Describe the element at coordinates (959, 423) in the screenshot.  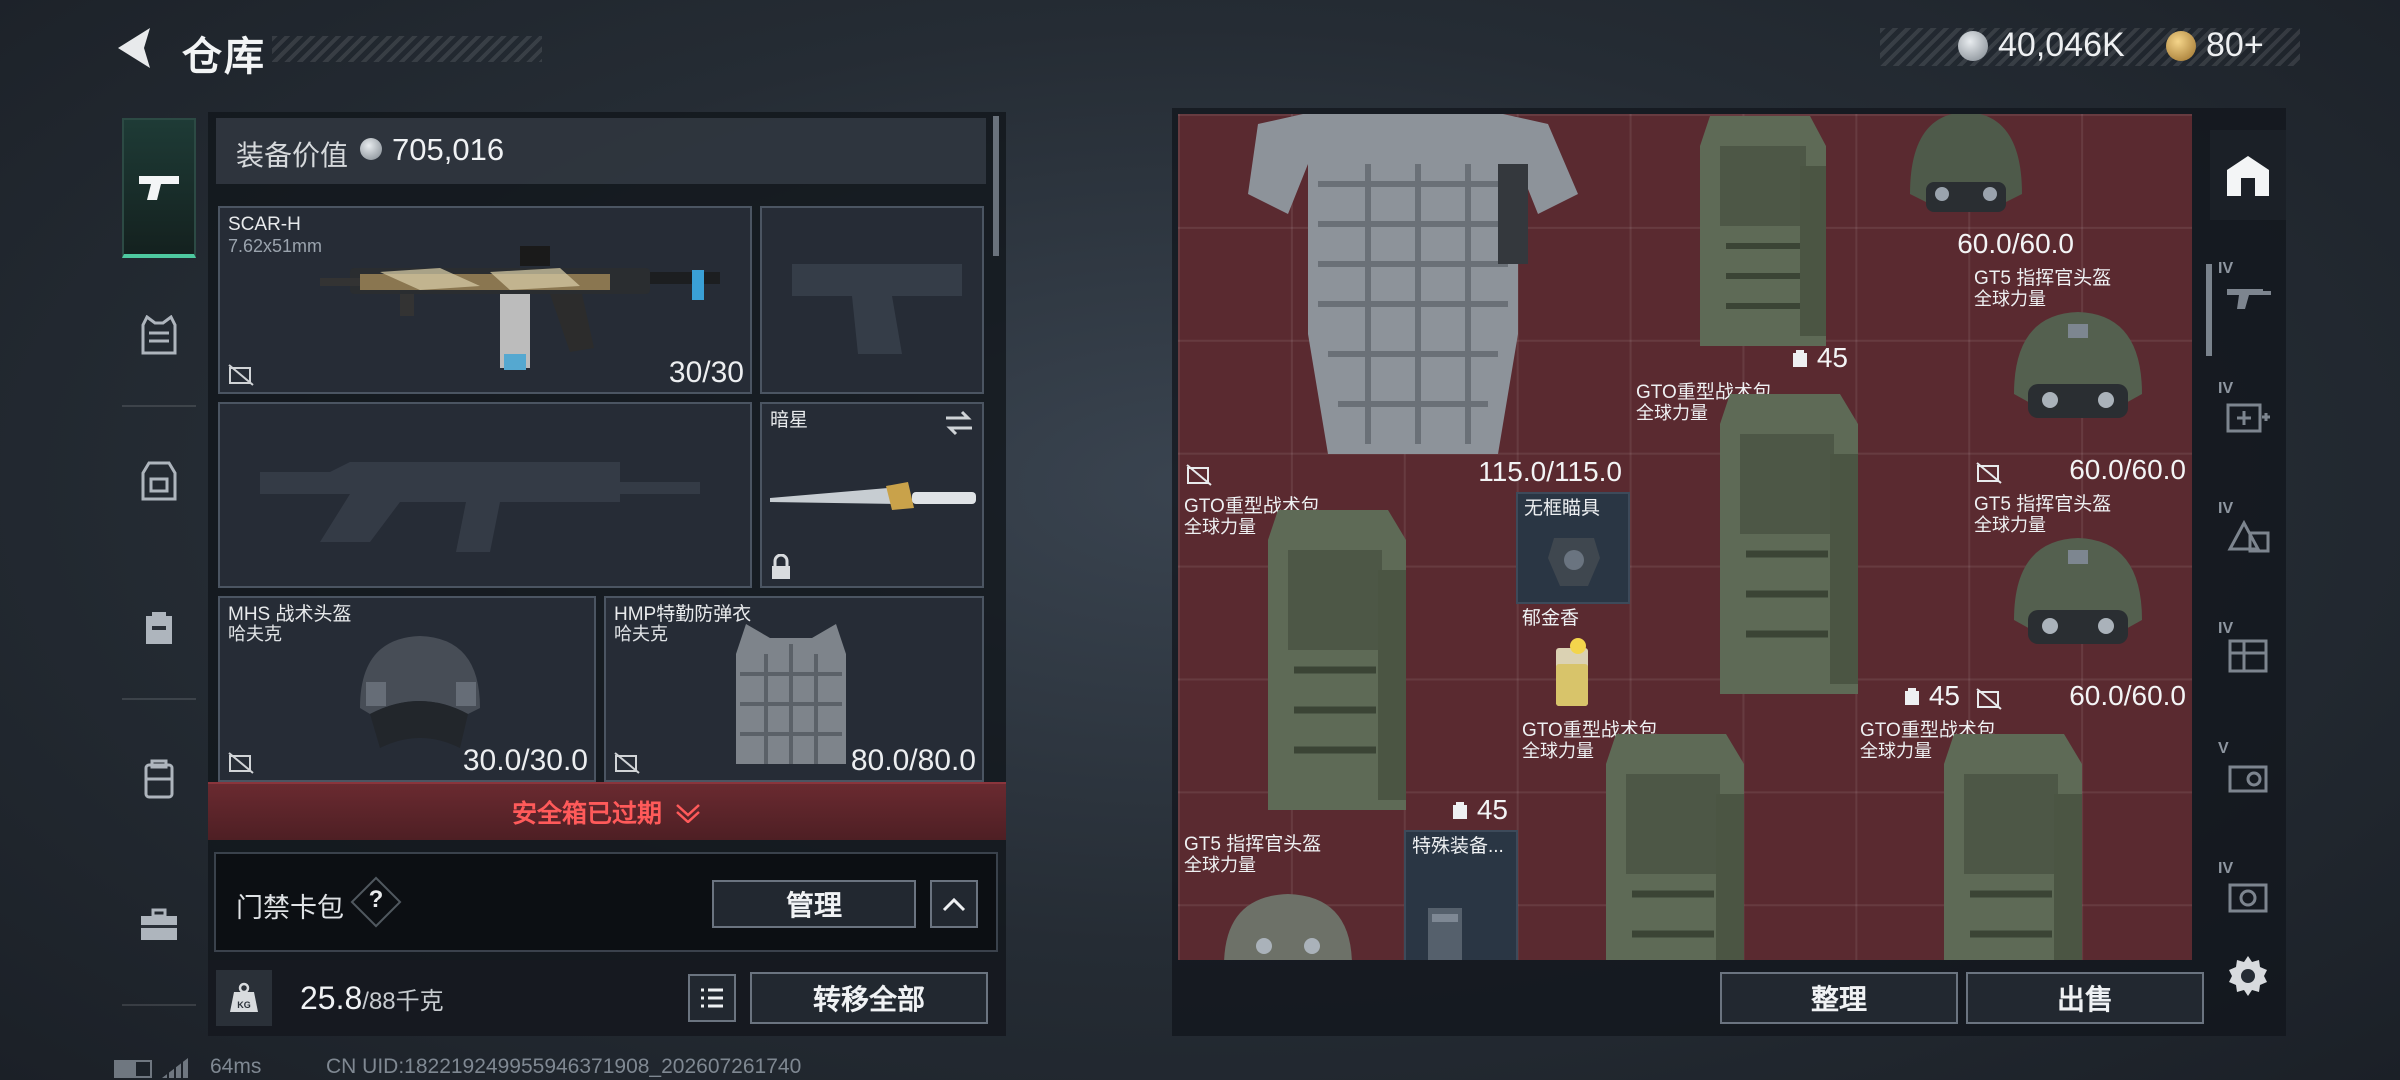
I see `swap-icon` at that location.